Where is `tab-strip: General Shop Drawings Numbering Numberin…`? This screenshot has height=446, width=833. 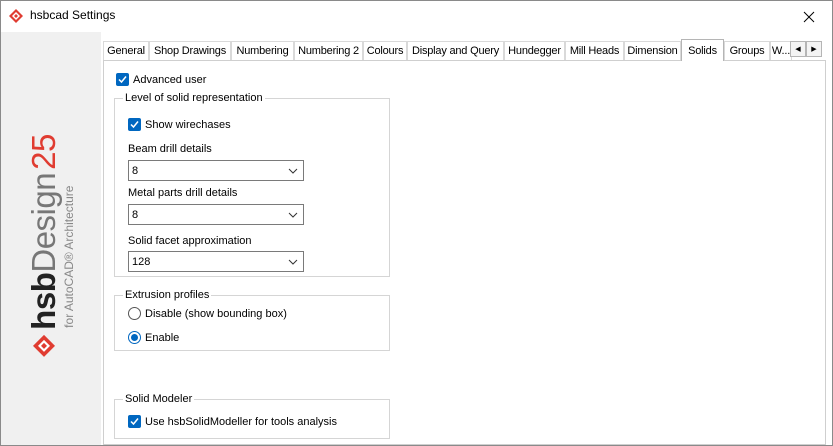 tab-strip: General Shop Drawings Numbering Numberin… is located at coordinates (468, 50).